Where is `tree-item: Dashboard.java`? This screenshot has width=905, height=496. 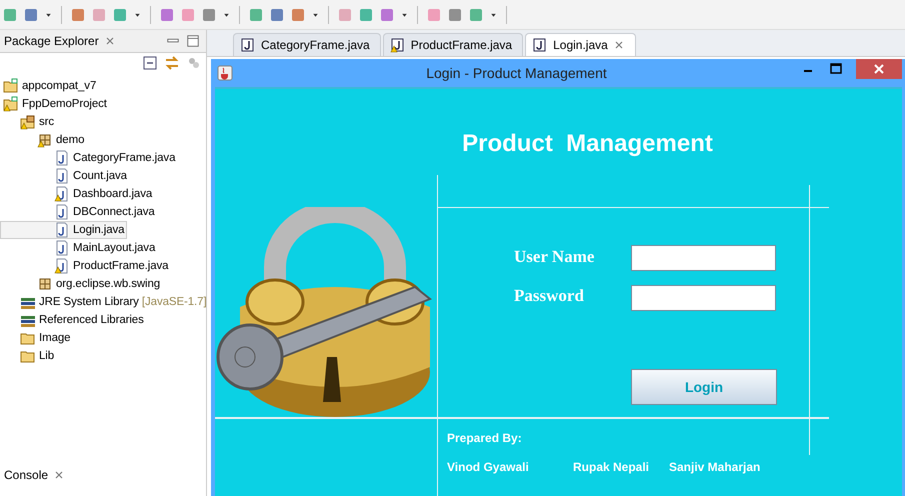
tree-item: Dashboard.java is located at coordinates (78, 194).